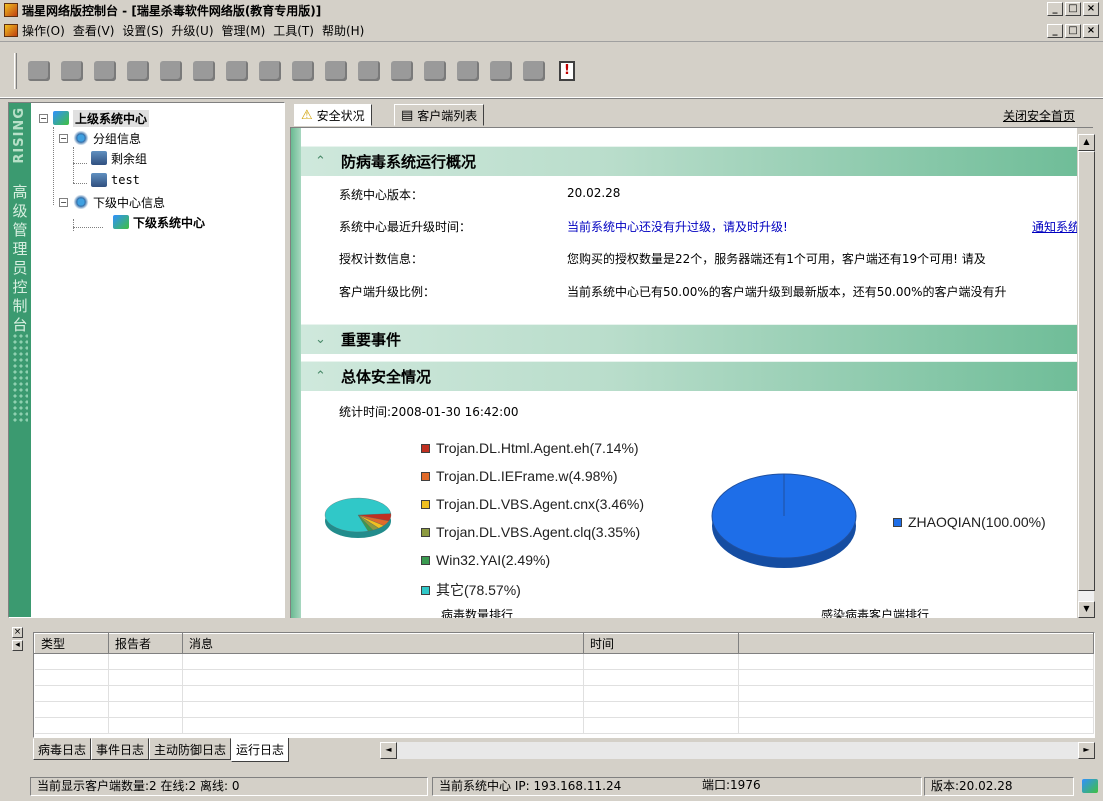 The width and height of the screenshot is (1103, 801). Describe the element at coordinates (244, 30) in the screenshot. I see `menu-manage: 管理(M)` at that location.